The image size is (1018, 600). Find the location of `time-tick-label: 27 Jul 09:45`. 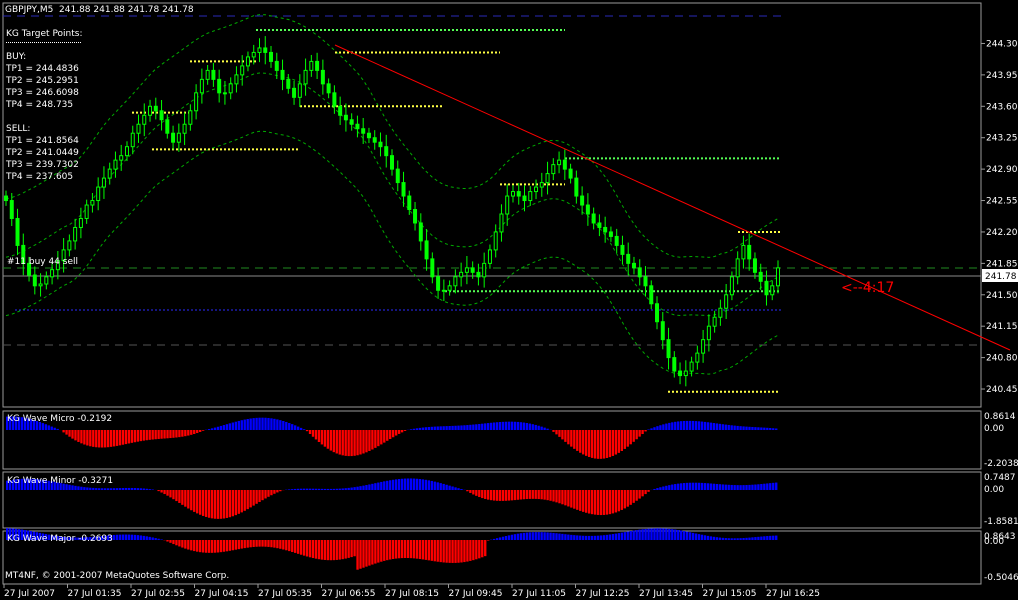

time-tick-label: 27 Jul 09:45 is located at coordinates (476, 594).